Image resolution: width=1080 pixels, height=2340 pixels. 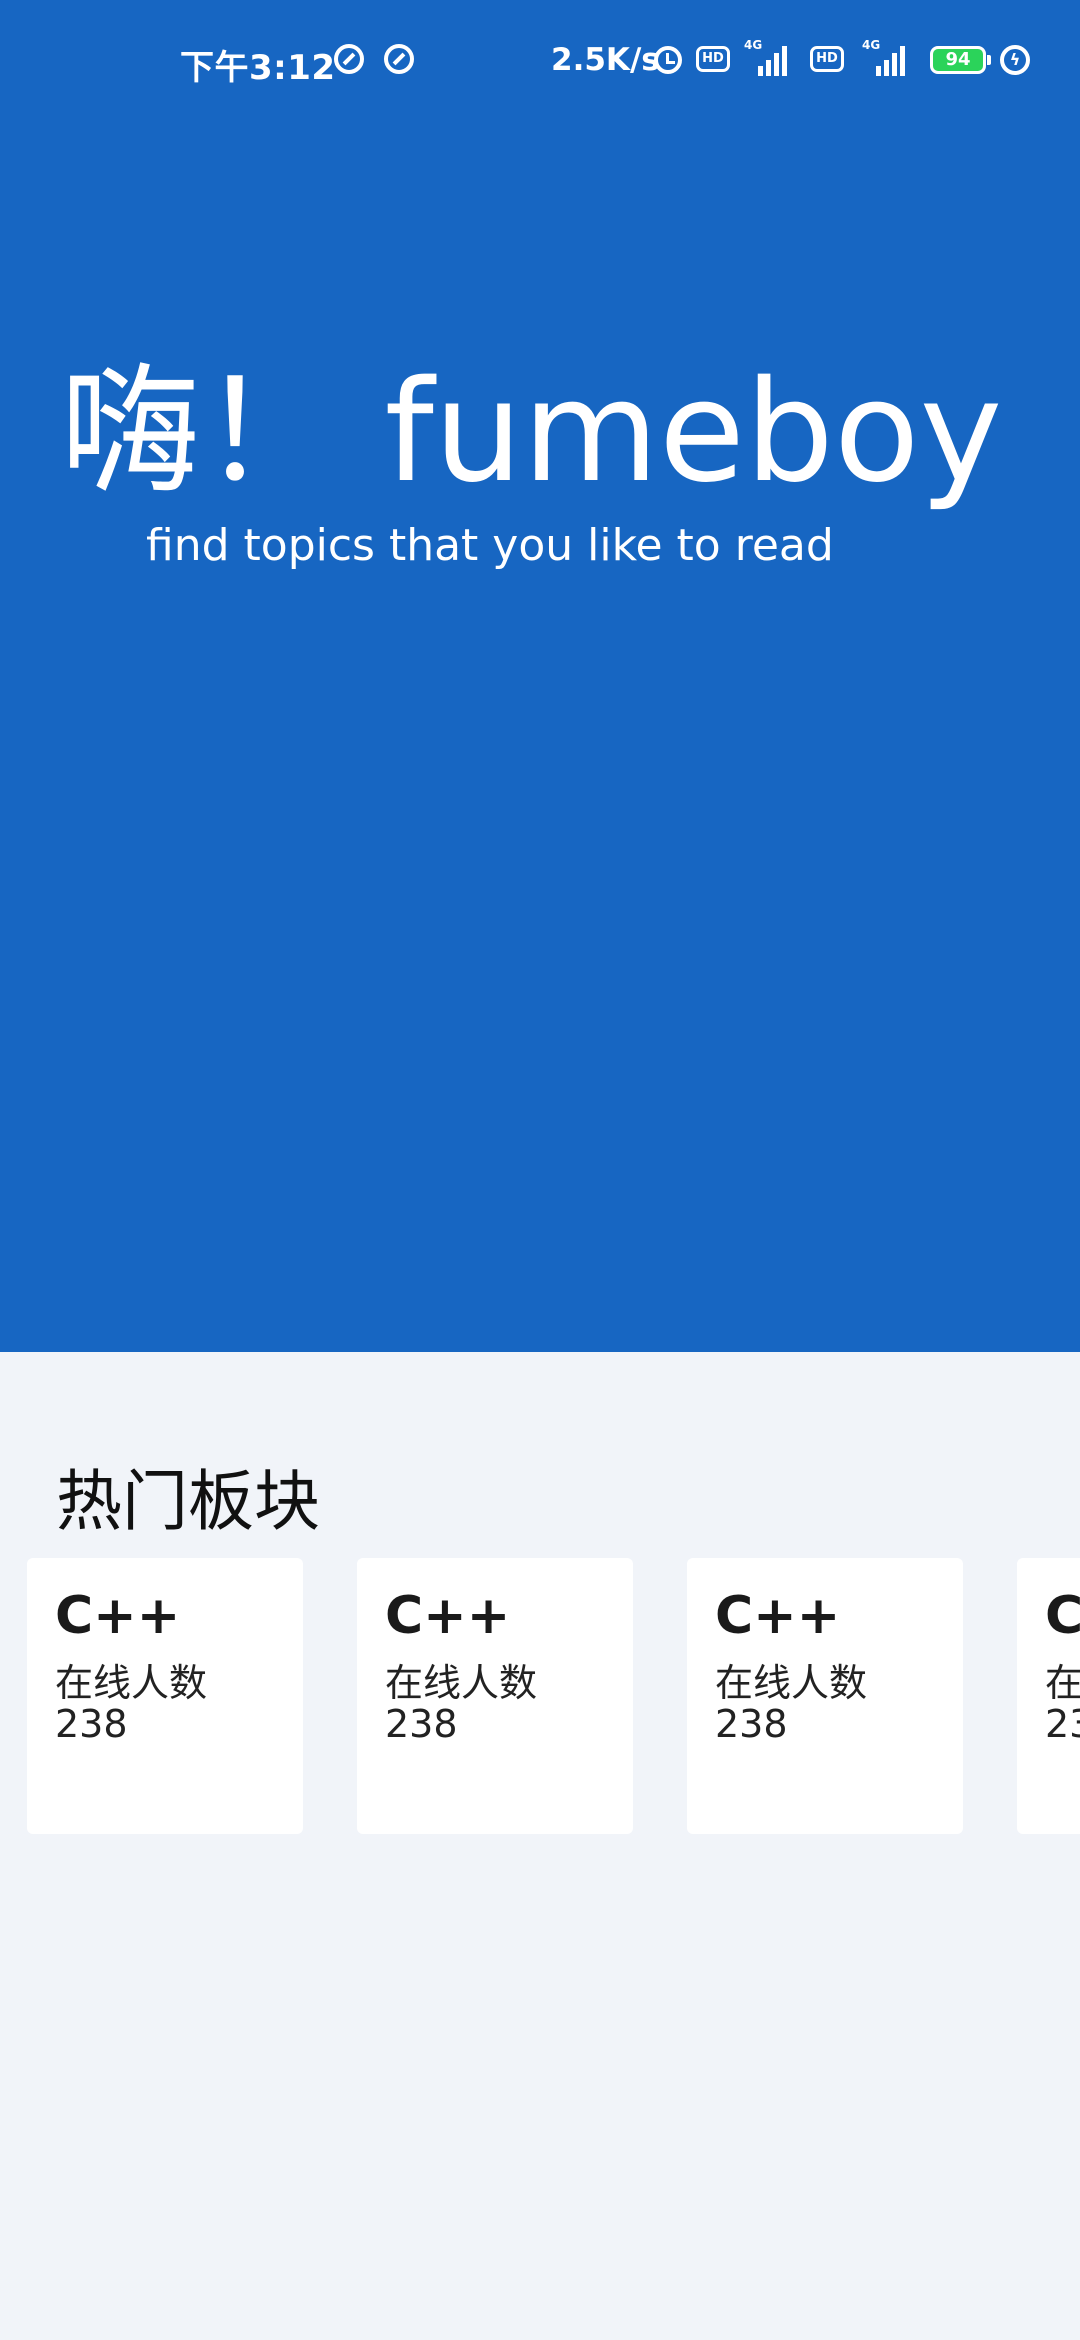 I want to click on status-bar: 下午3:12 2.5K/s HD 4G HD 4G 94 ϟ, so click(x=540, y=62).